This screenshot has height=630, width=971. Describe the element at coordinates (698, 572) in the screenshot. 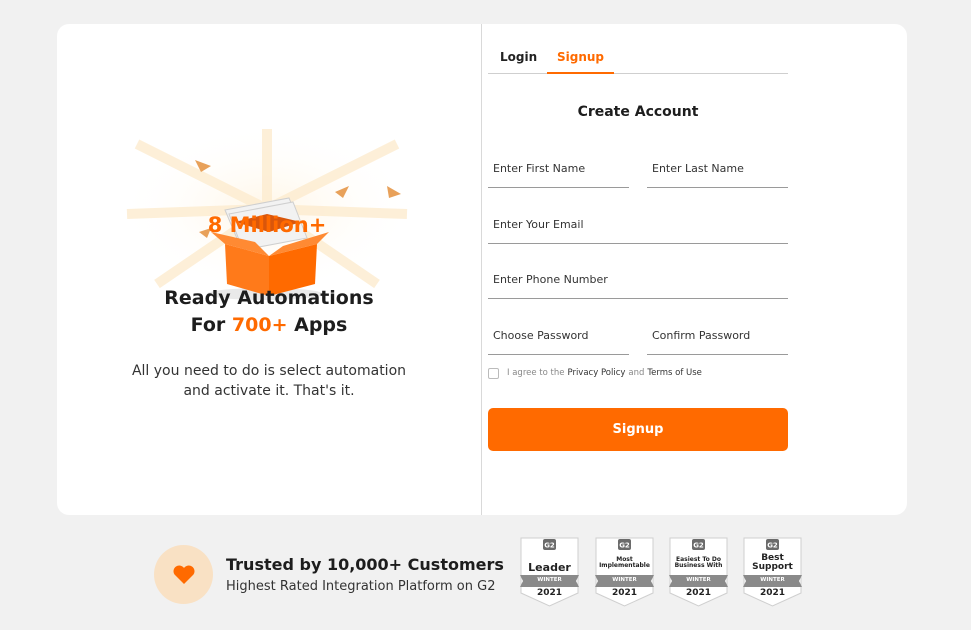

I see `g2-badge: G2 Easiest To Do Business With WINTER 2021` at that location.